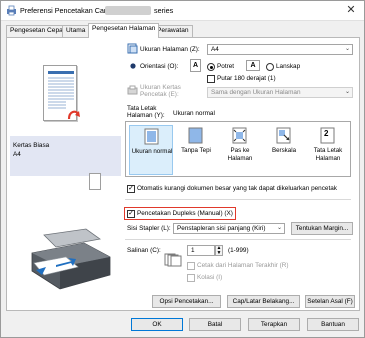 The image size is (365, 338). Describe the element at coordinates (31, 145) in the screenshot. I see `paper-type-label: Kertas Biasa` at that location.